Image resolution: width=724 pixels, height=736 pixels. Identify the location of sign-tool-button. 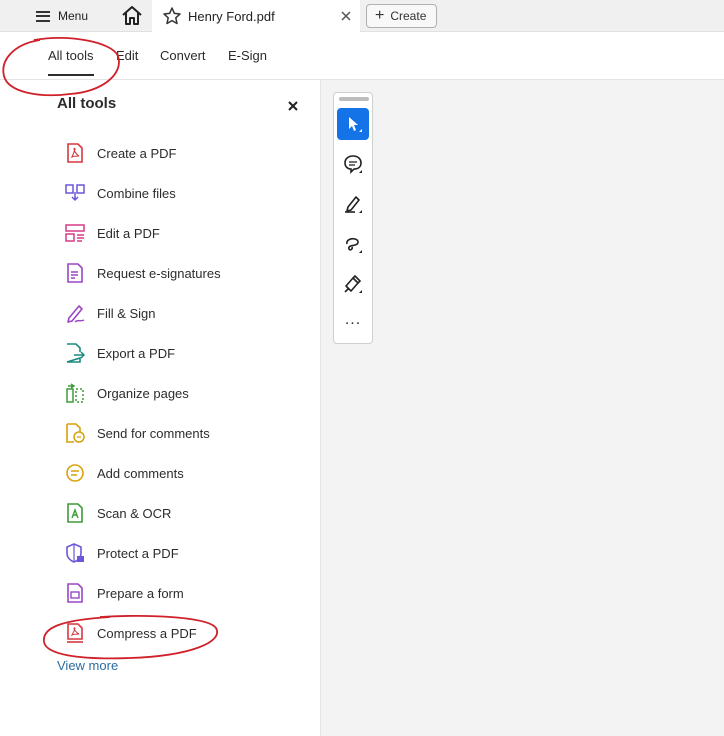
(353, 284).